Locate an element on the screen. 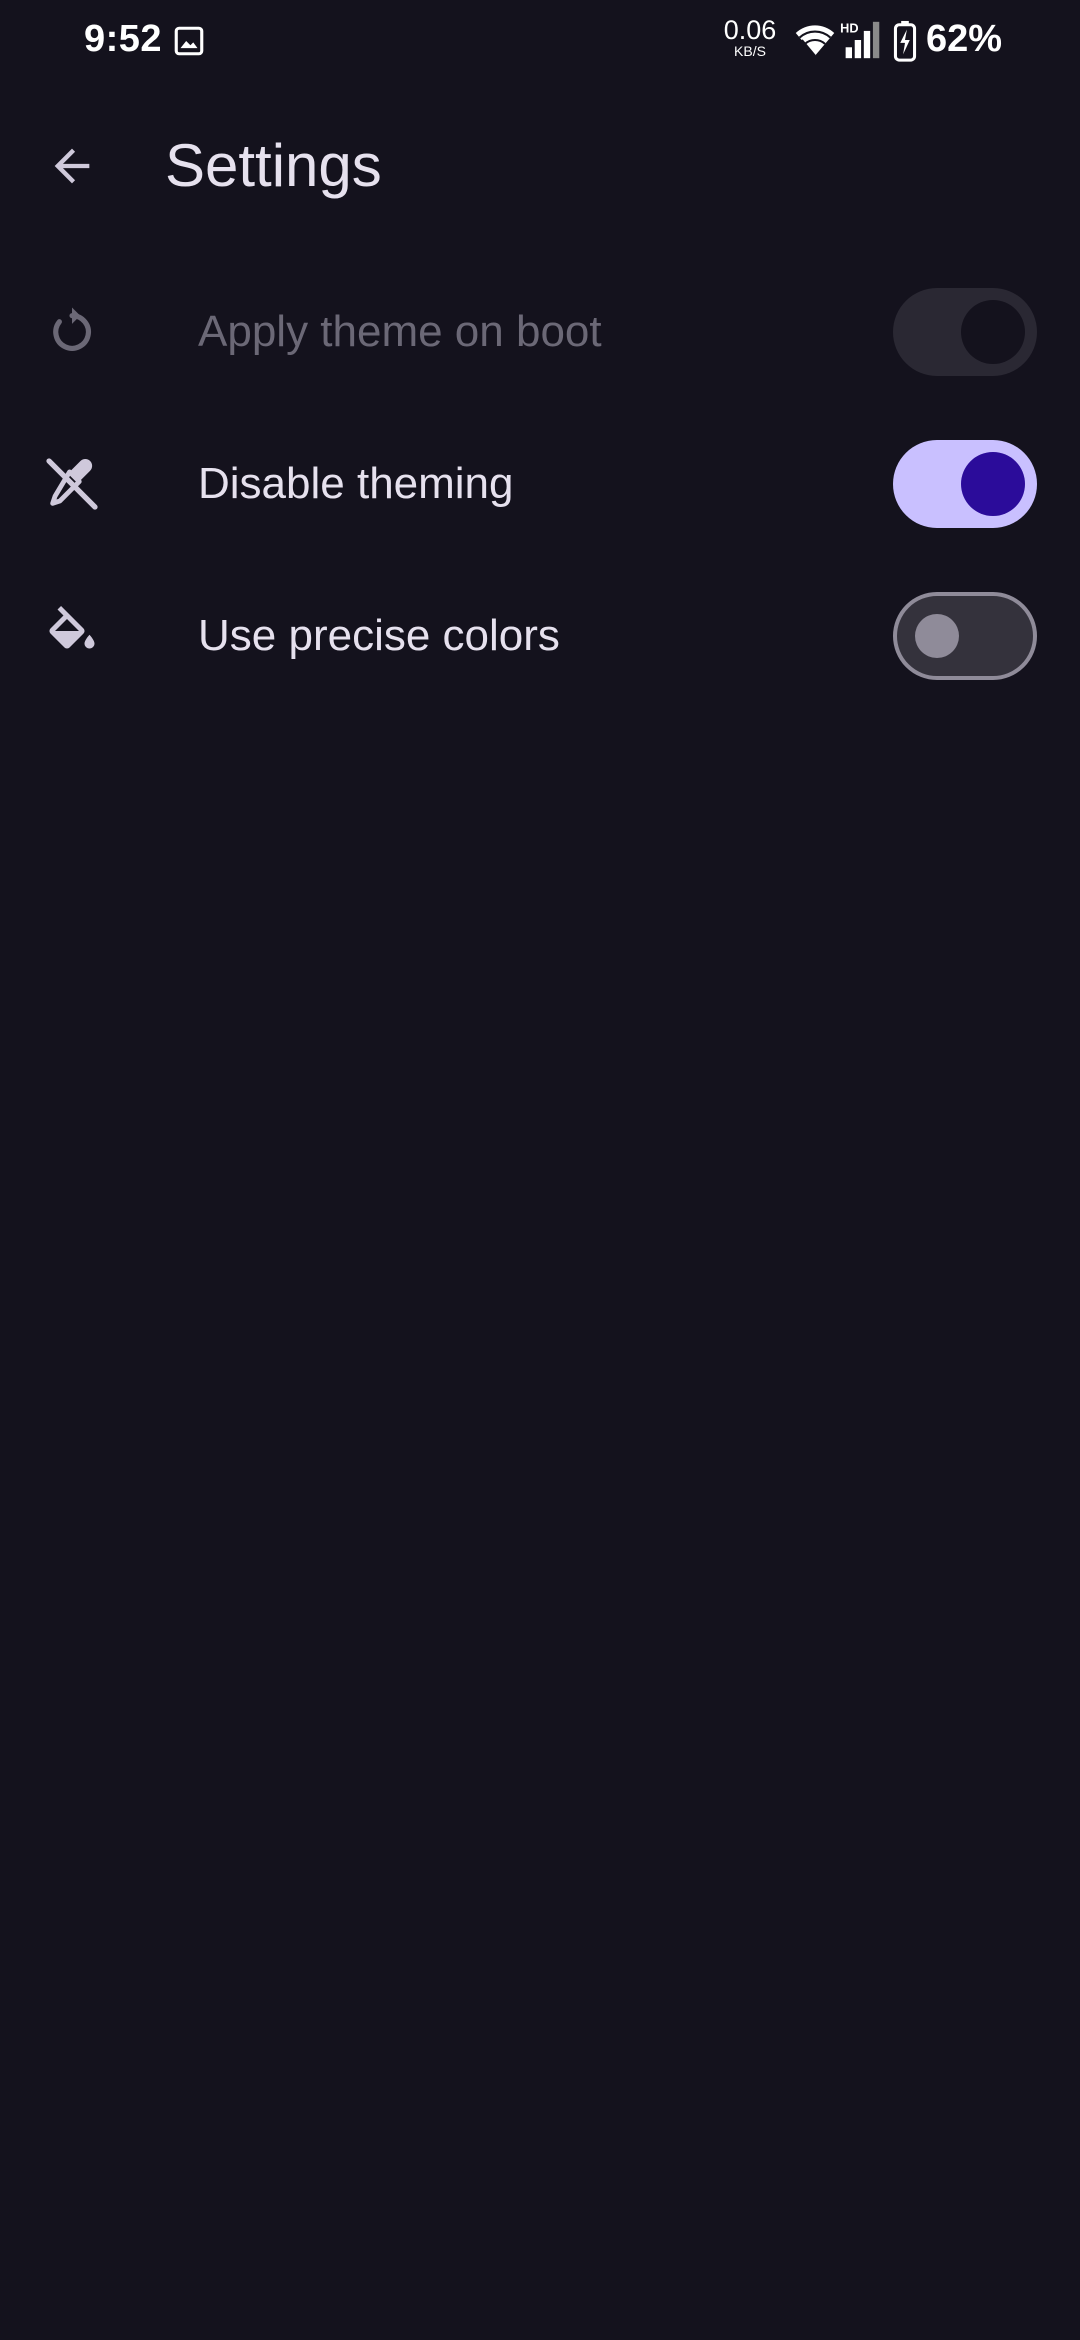  top-app-bar: Settings is located at coordinates (540, 166).